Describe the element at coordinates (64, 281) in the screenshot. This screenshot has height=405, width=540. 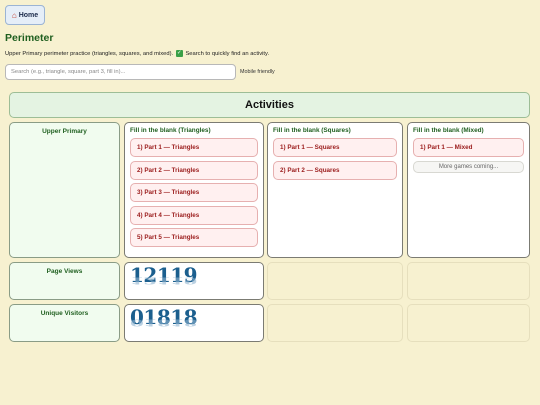
I see `page-views-label-cell: Page Views` at that location.